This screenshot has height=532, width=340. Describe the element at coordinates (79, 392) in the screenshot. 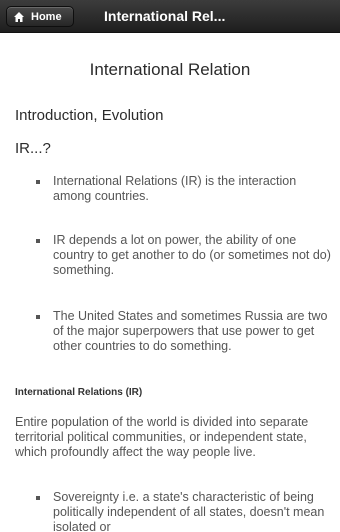

I see `subsection-heading: International Relations (IR)` at that location.